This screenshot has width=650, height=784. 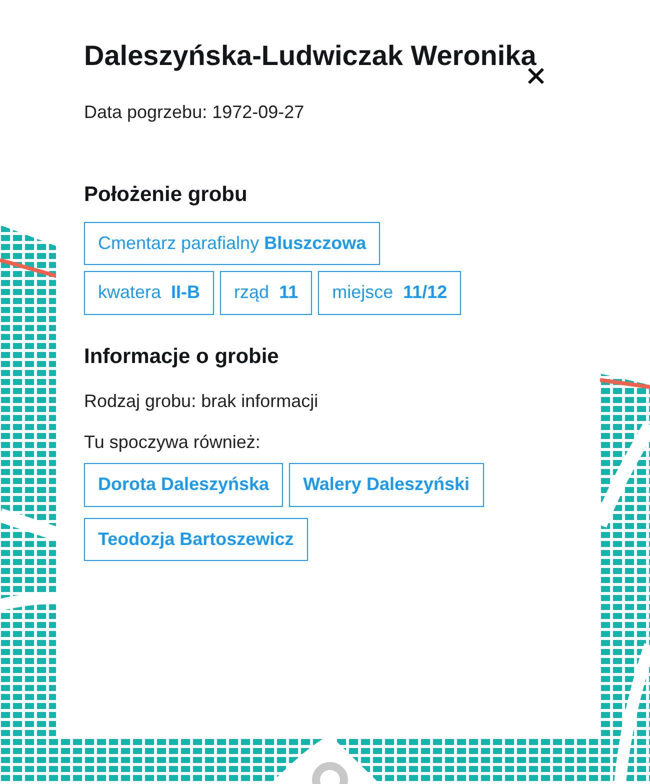 What do you see at coordinates (202, 402) in the screenshot?
I see `grave-type: Rodzaj grobu: brak informacji` at bounding box center [202, 402].